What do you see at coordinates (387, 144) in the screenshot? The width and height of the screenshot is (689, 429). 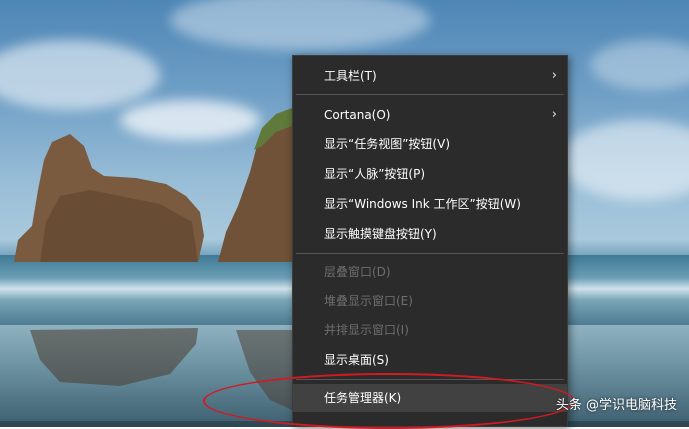 I see `menu-item-label: 显示“任务视图”按钮(V)` at bounding box center [387, 144].